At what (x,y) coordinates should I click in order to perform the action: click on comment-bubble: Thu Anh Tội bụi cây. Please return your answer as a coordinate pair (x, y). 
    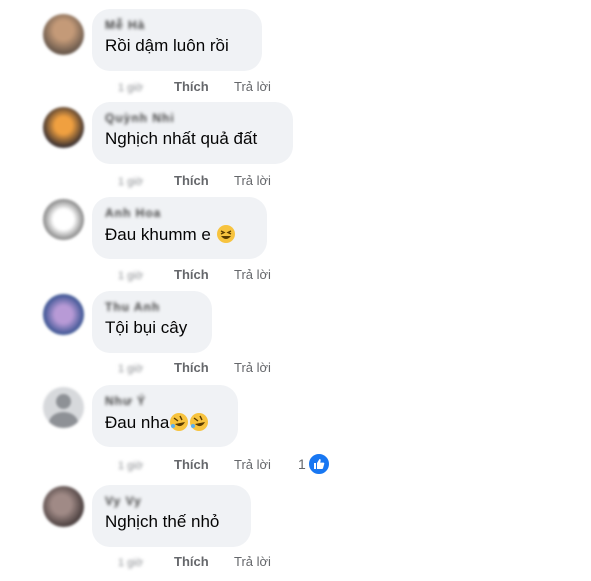
    Looking at the image, I should click on (152, 322).